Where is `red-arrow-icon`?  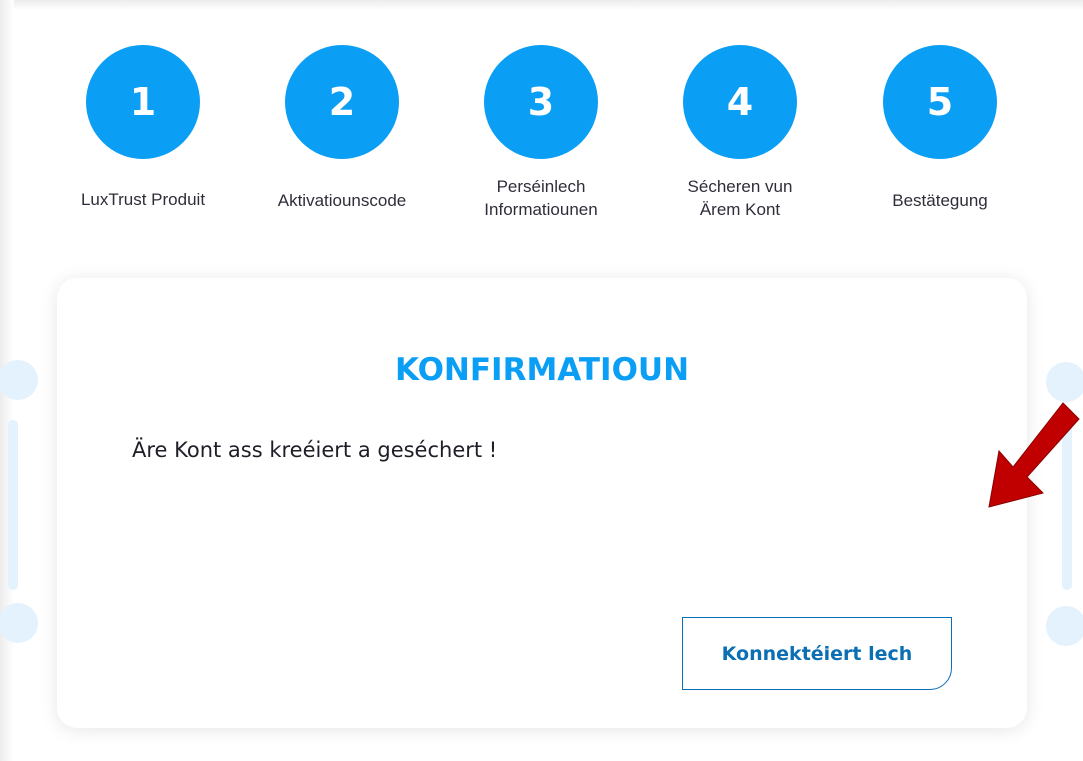
red-arrow-icon is located at coordinates (1034, 455).